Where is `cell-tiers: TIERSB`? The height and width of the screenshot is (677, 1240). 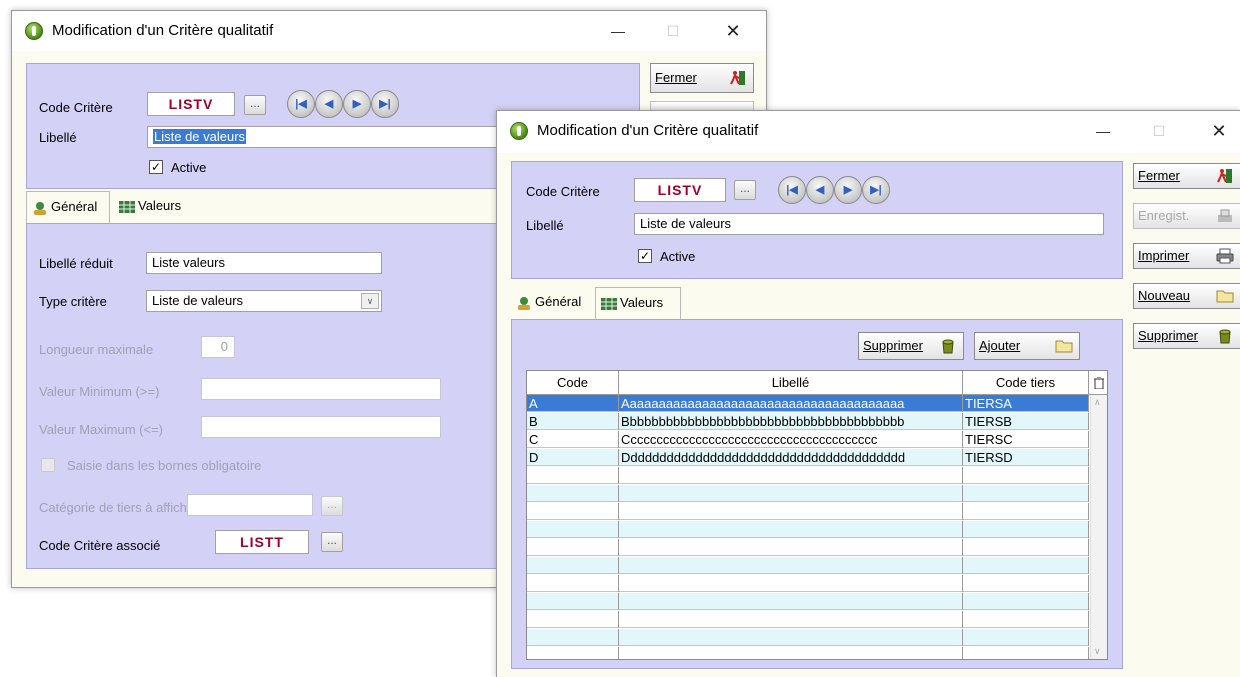 cell-tiers: TIERSB is located at coordinates (1026, 421).